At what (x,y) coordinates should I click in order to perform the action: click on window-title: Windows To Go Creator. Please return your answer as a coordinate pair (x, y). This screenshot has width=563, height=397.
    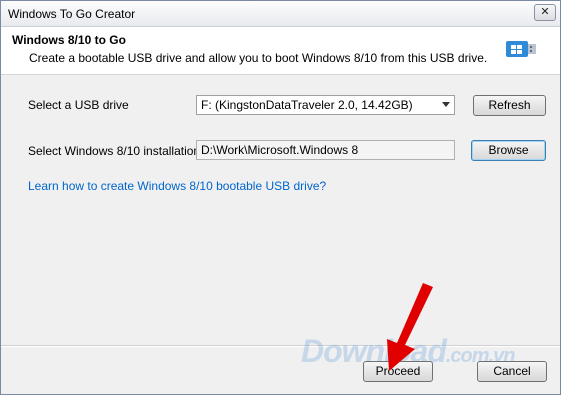
    Looking at the image, I should click on (72, 14).